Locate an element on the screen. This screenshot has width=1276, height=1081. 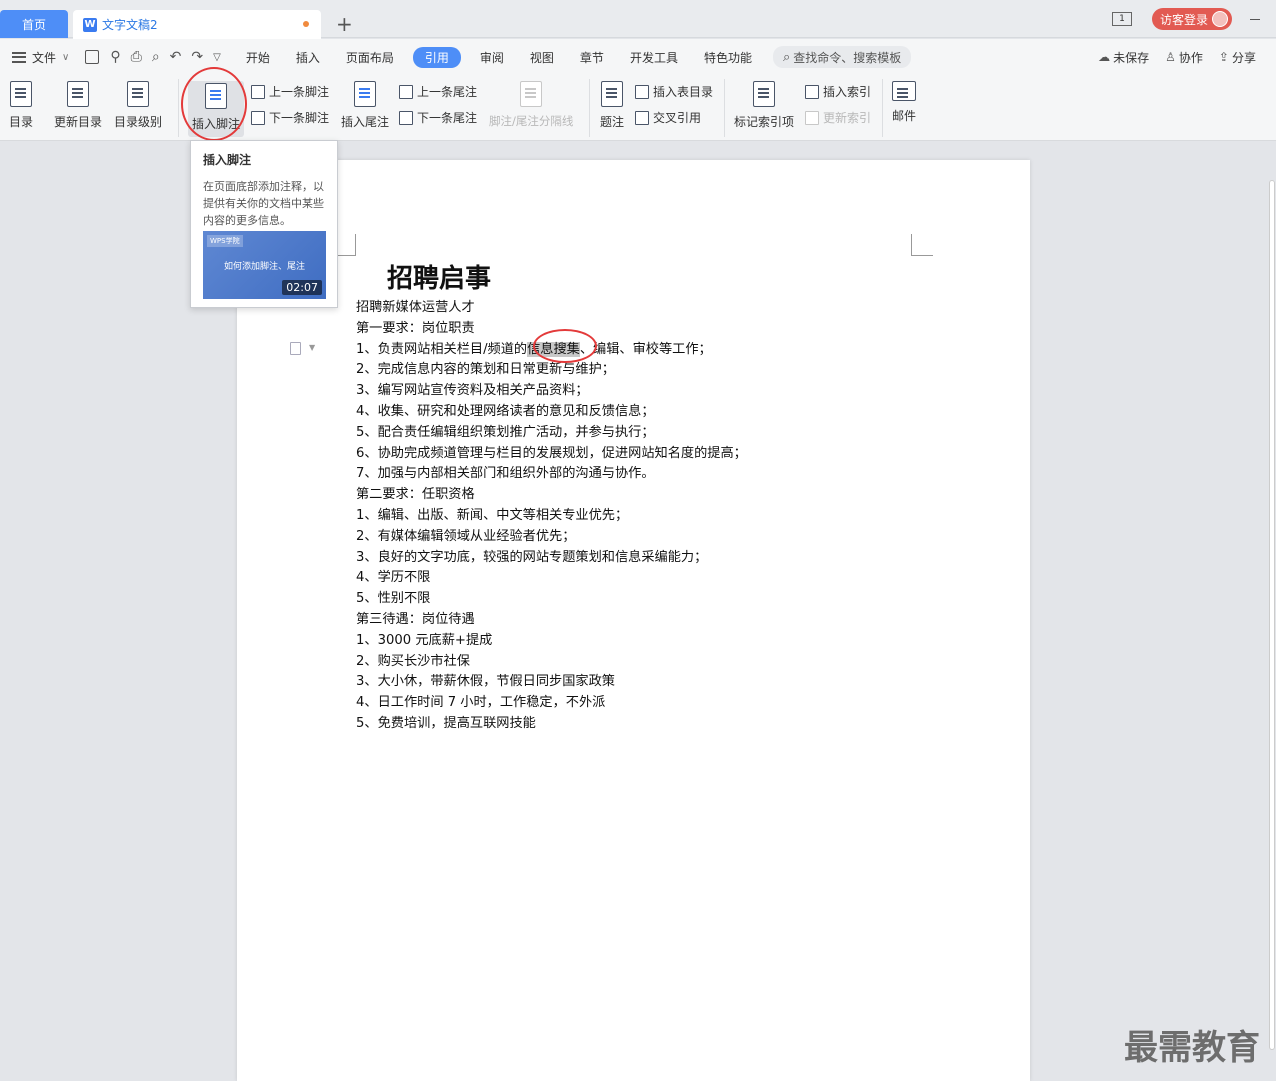
update-index-label: 更新索引 is located at coordinates (847, 118).